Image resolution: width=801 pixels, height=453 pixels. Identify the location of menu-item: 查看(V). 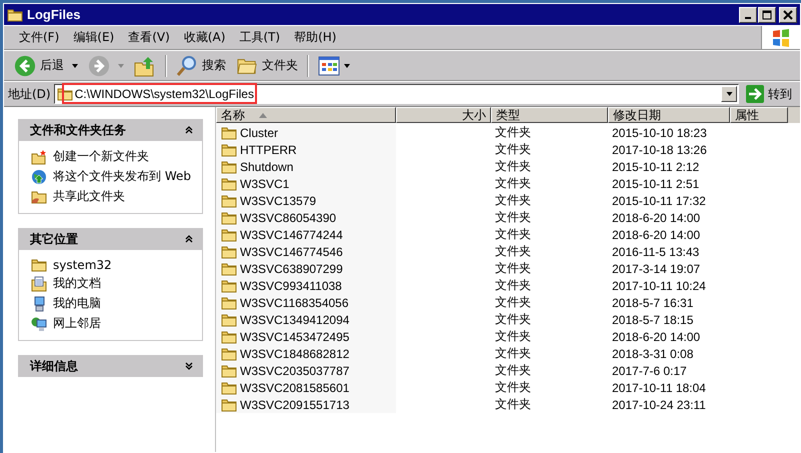
(149, 37).